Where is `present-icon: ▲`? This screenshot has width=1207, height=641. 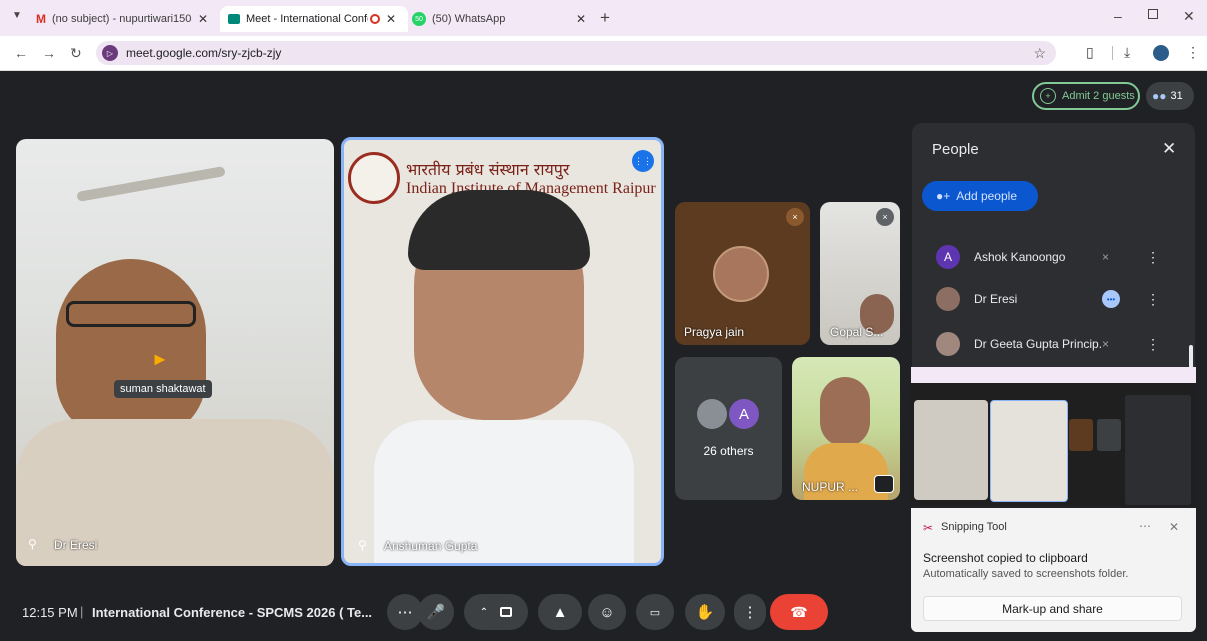
present-icon: ▲ is located at coordinates (560, 612).